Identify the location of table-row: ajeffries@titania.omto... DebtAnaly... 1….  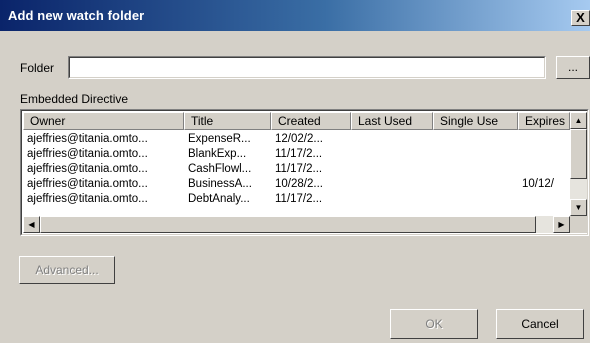
(295, 199).